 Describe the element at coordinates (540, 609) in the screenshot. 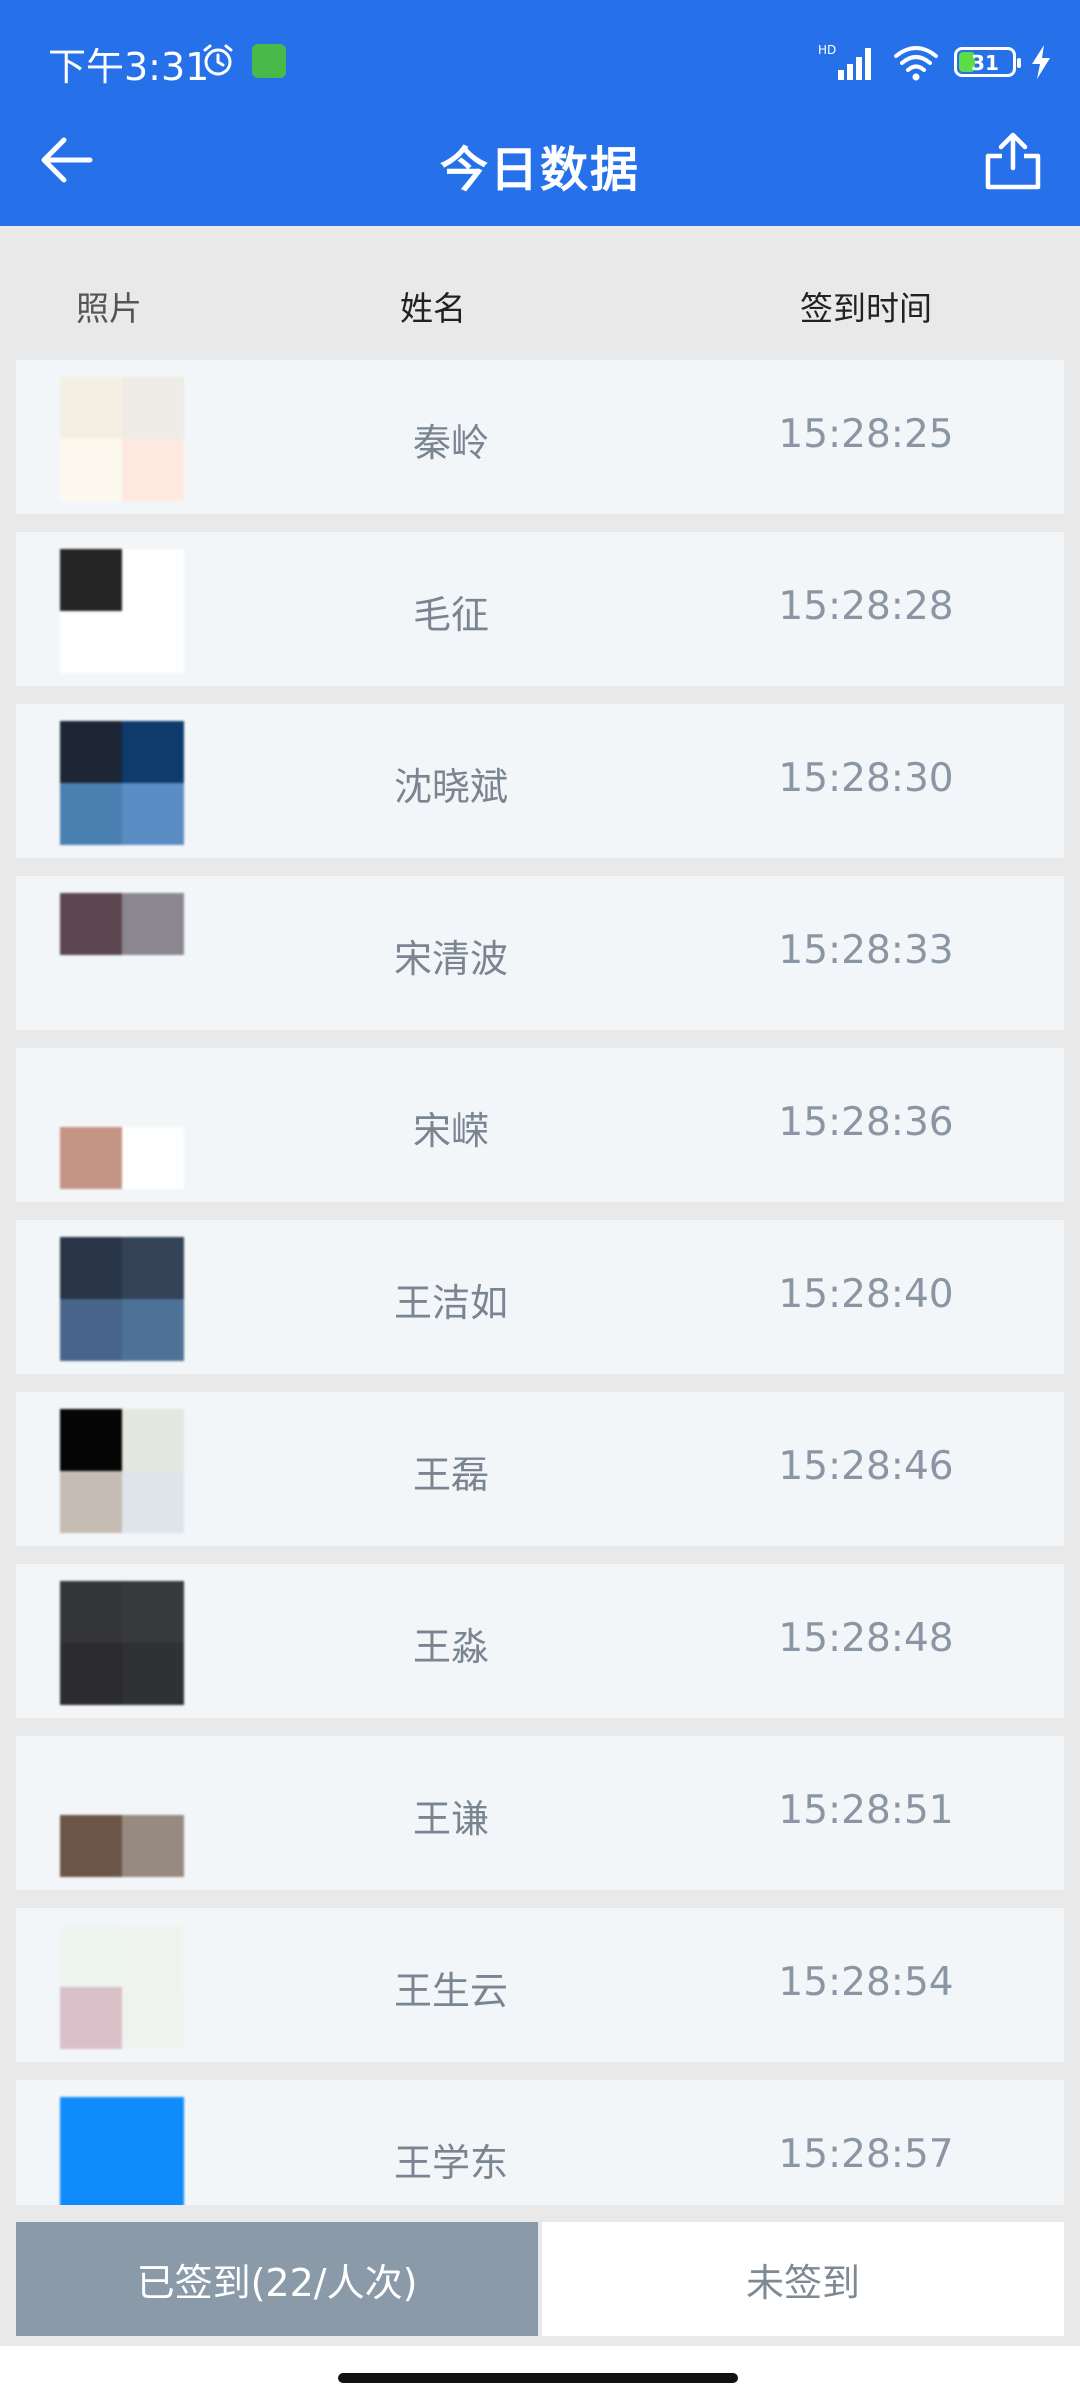

I see `list-item: 毛征 15:28:28` at that location.